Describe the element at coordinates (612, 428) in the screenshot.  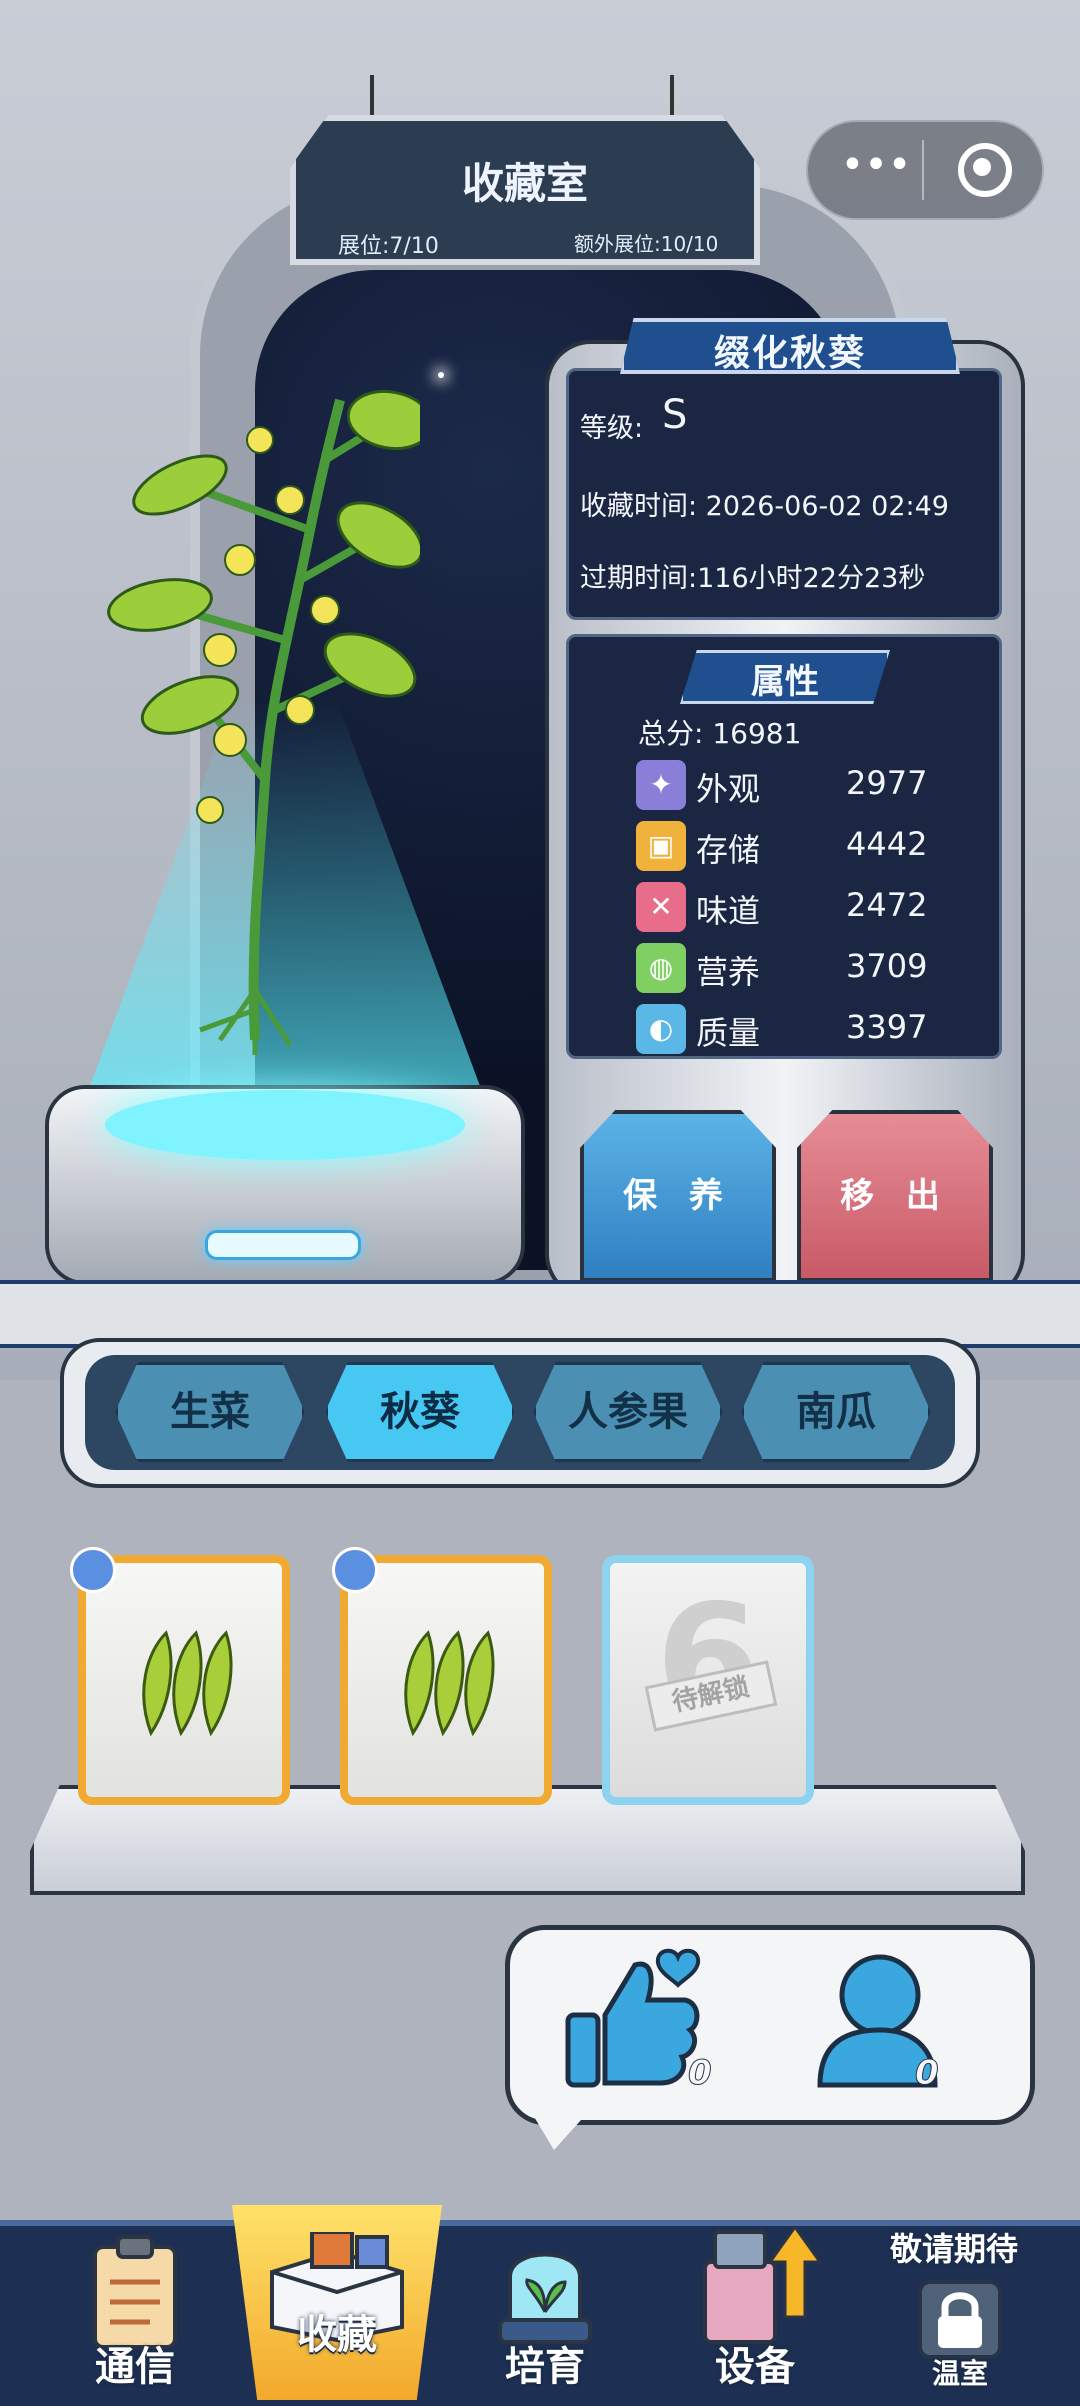
I see `grade-label: 等级:` at that location.